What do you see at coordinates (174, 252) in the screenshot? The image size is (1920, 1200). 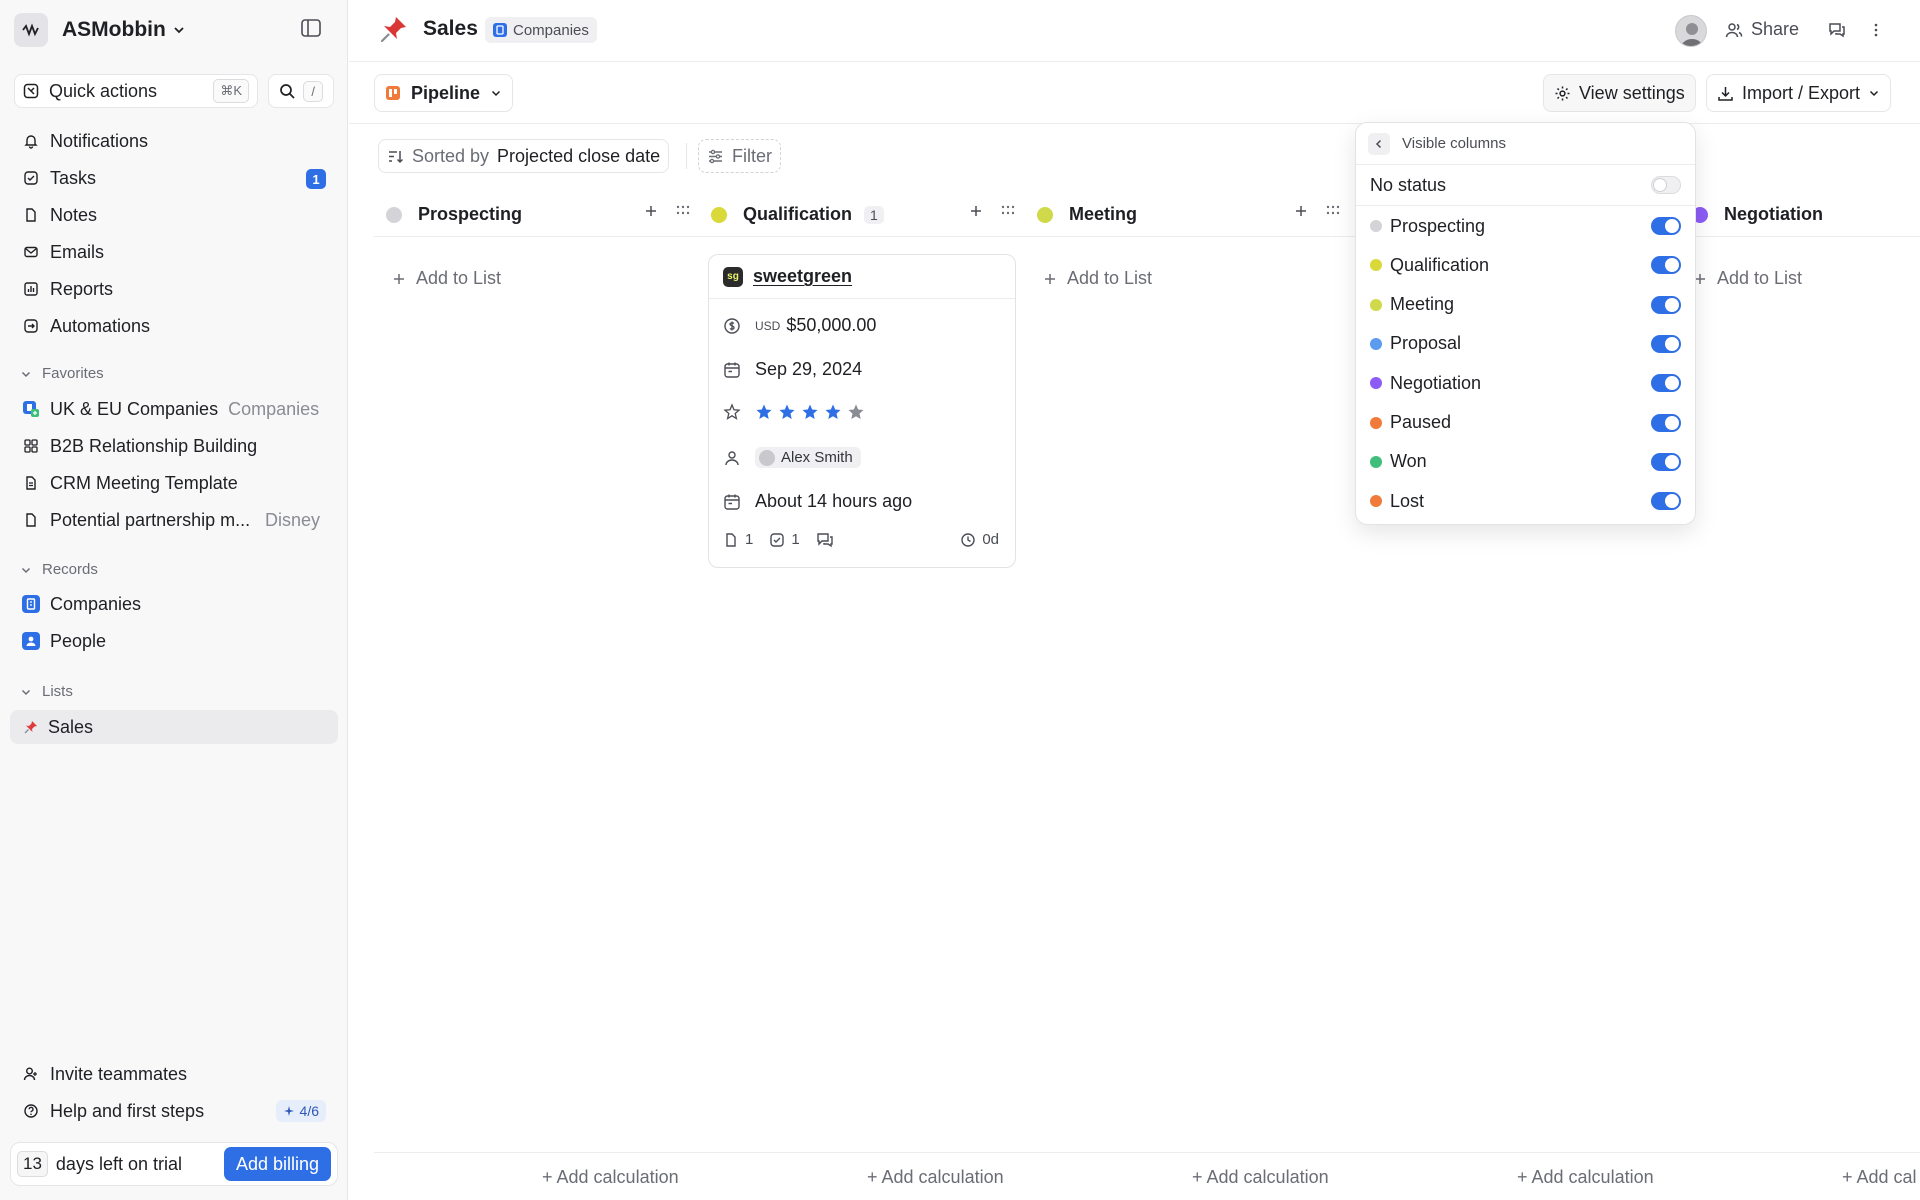 I see `sidebar-item-emails: Emails` at bounding box center [174, 252].